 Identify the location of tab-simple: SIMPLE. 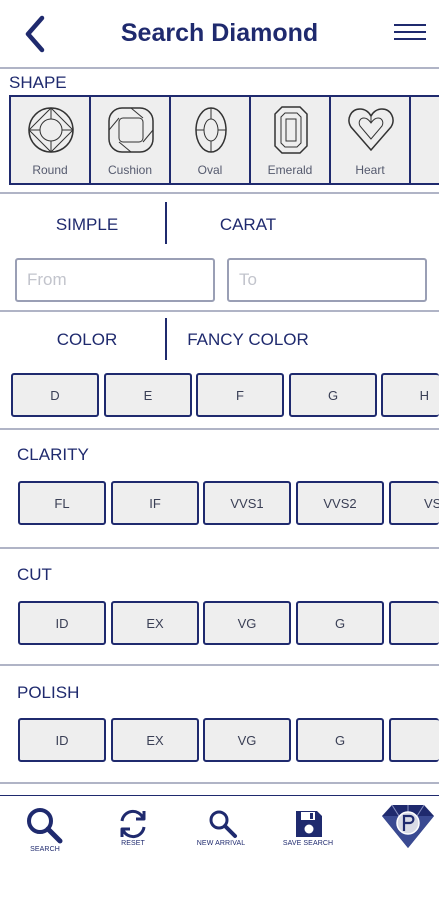
(87, 225).